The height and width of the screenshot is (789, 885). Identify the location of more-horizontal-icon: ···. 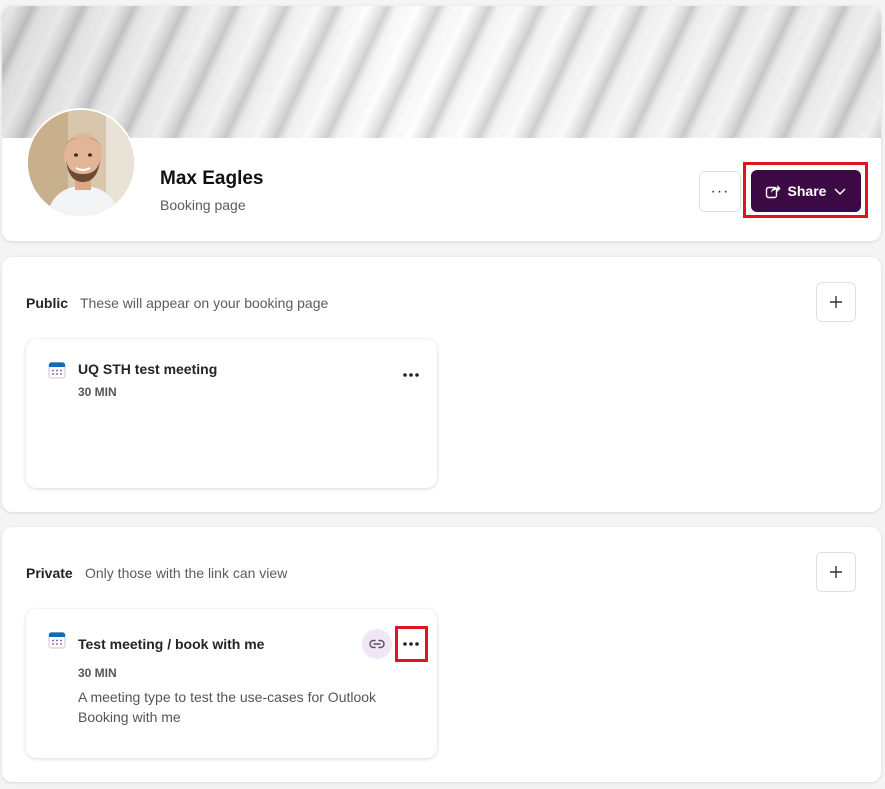
(720, 191).